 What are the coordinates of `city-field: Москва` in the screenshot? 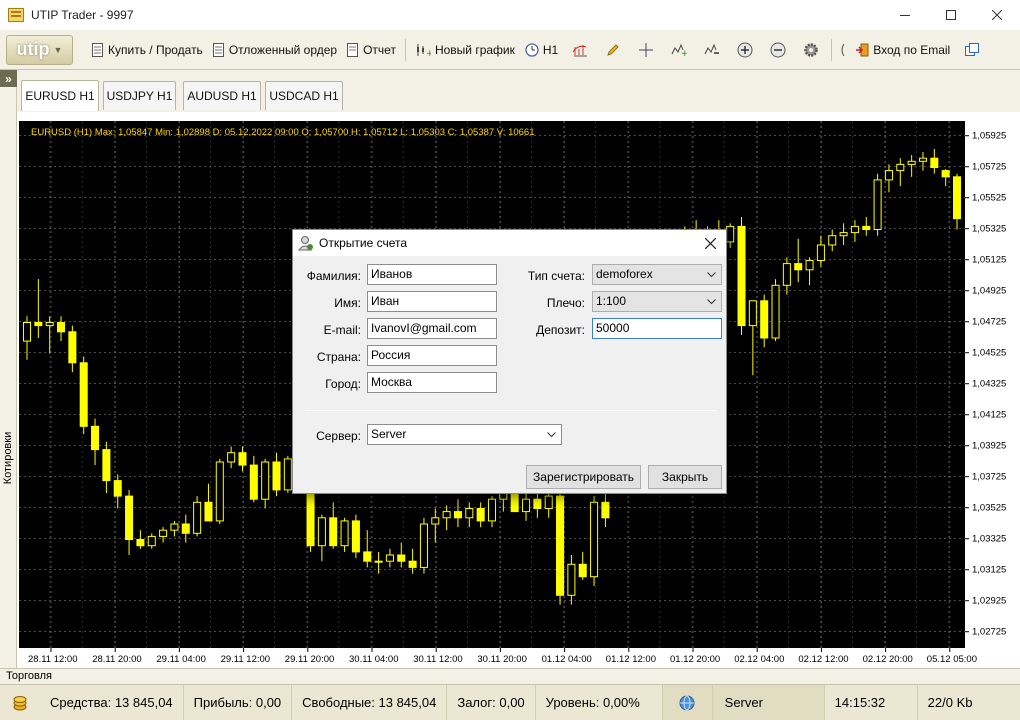 It's located at (432, 382).